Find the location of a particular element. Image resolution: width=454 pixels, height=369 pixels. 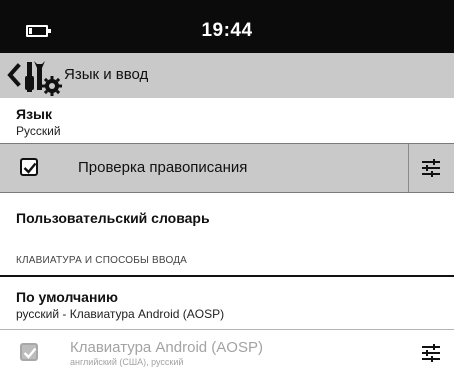

user-dictionary-title: Пользовательский словарь is located at coordinates (113, 218).